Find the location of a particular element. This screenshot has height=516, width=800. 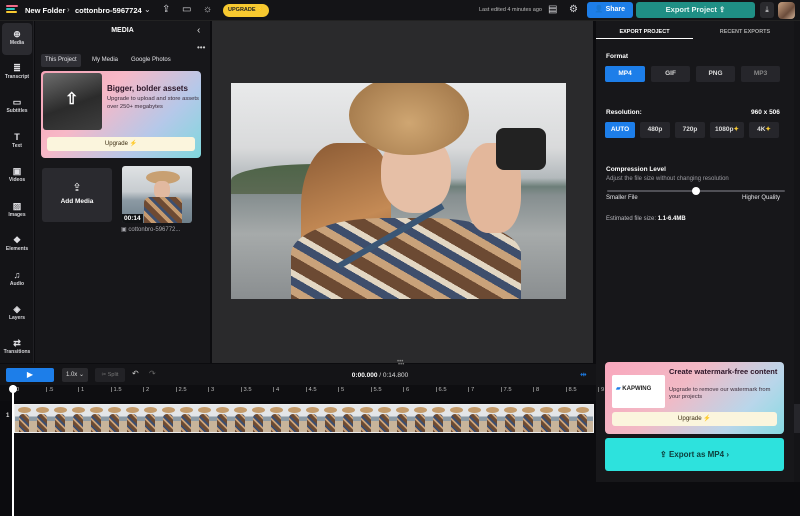

split-button: ✂ Split is located at coordinates (110, 375).